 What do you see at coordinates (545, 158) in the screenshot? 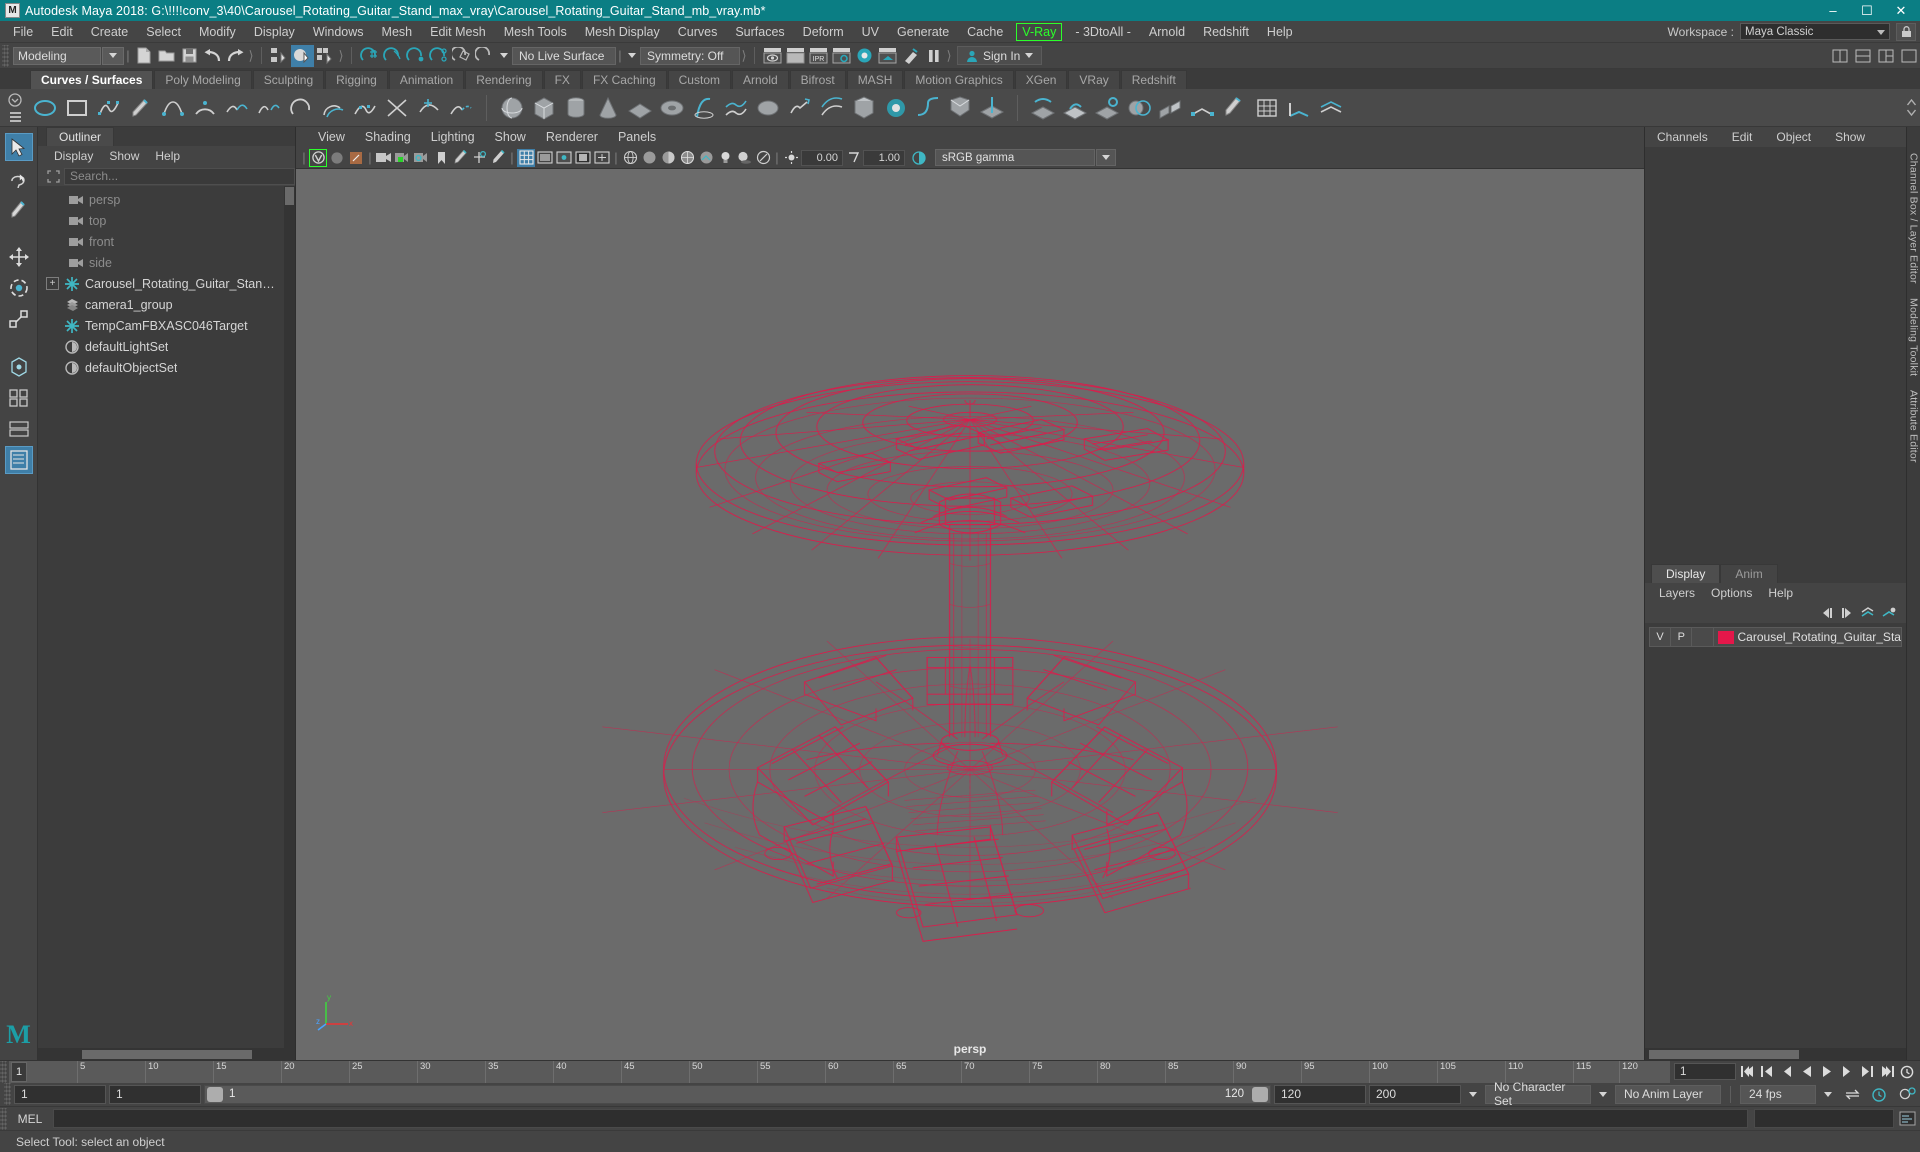
I see `film-gate-button` at bounding box center [545, 158].